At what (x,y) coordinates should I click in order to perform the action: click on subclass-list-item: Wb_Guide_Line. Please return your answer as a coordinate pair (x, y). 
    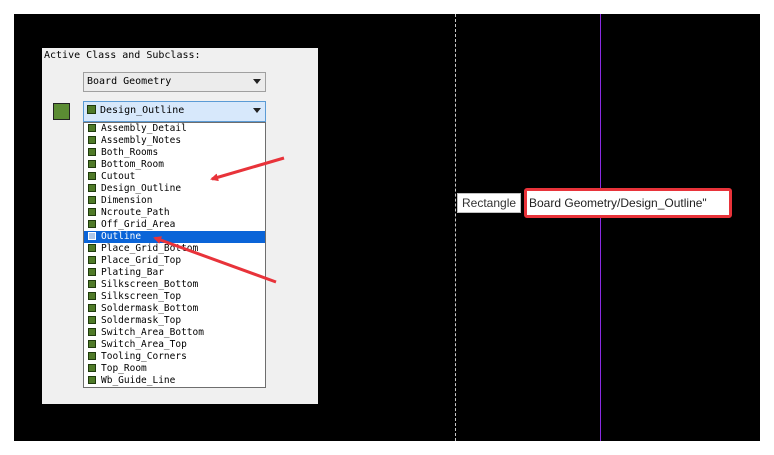
    Looking at the image, I should click on (174, 381).